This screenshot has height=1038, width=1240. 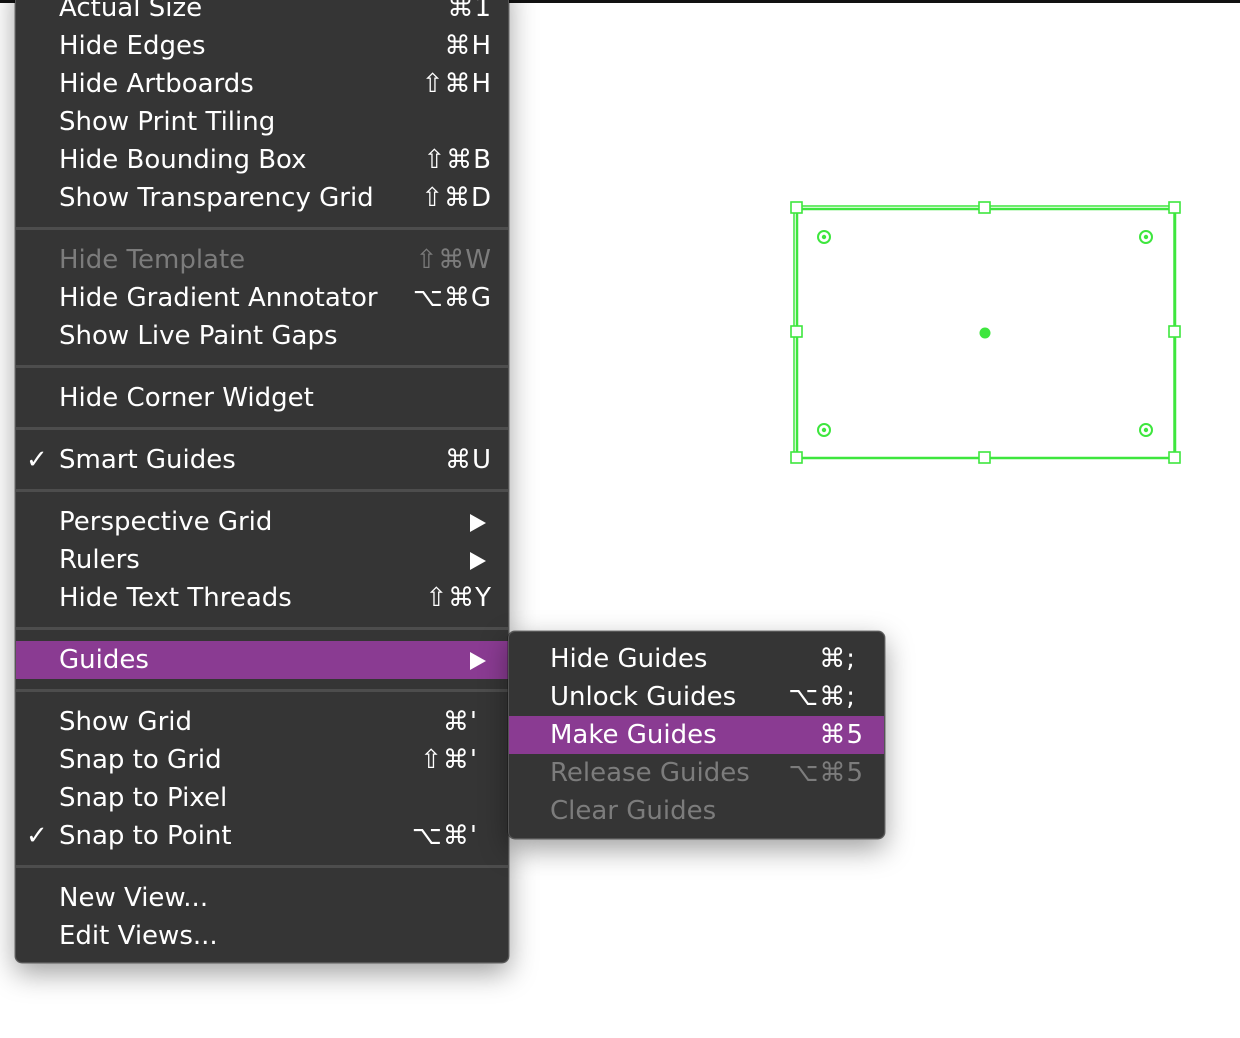 I want to click on menu-item-guides: Guides, so click(x=262, y=660).